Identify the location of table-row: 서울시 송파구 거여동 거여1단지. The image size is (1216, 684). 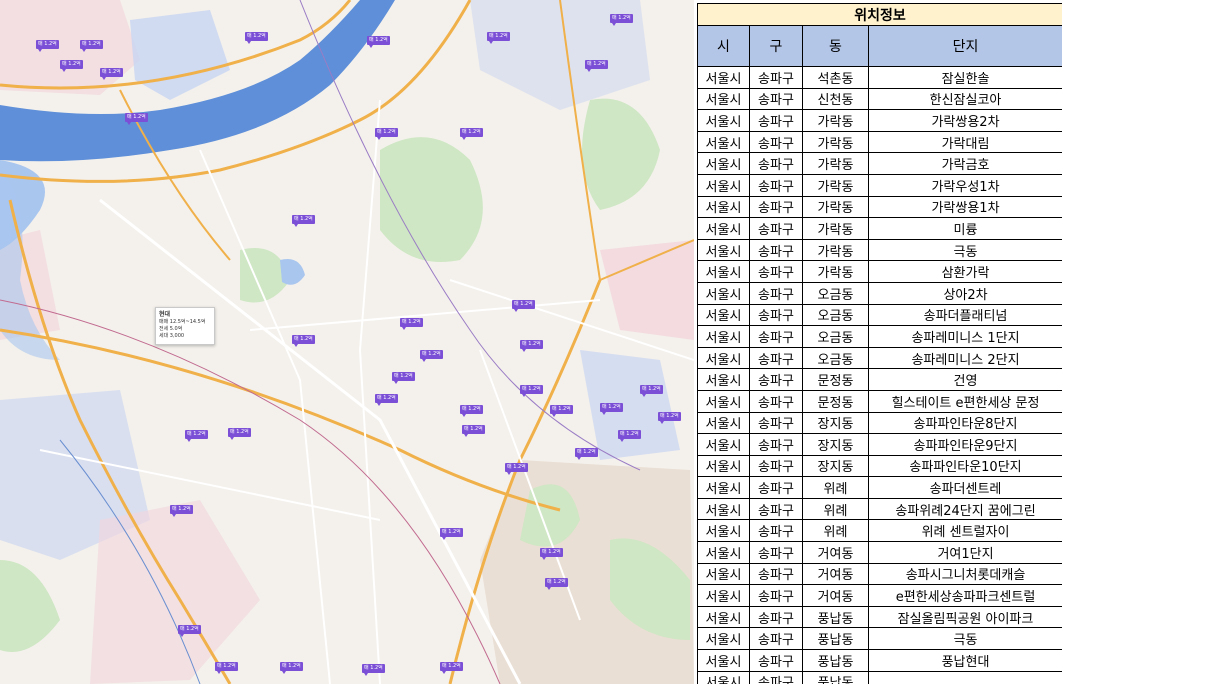
(879, 552).